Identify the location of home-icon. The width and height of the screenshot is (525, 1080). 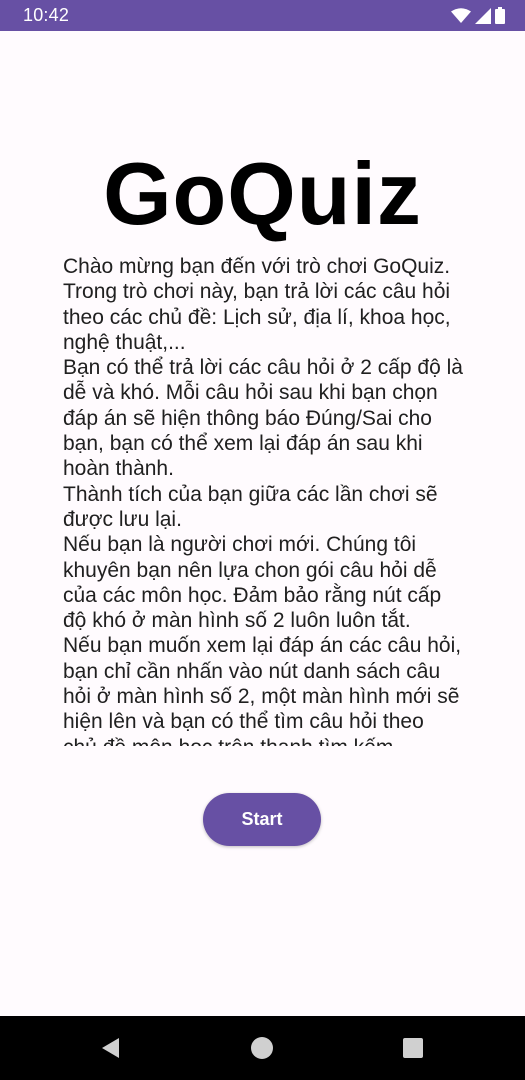
(262, 1048).